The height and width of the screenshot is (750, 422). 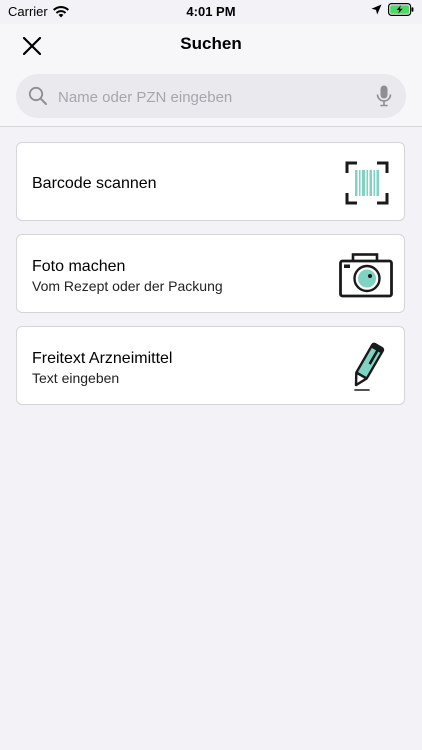 What do you see at coordinates (210, 181) in the screenshot?
I see `barcode-scan-option: Barcode scannen` at bounding box center [210, 181].